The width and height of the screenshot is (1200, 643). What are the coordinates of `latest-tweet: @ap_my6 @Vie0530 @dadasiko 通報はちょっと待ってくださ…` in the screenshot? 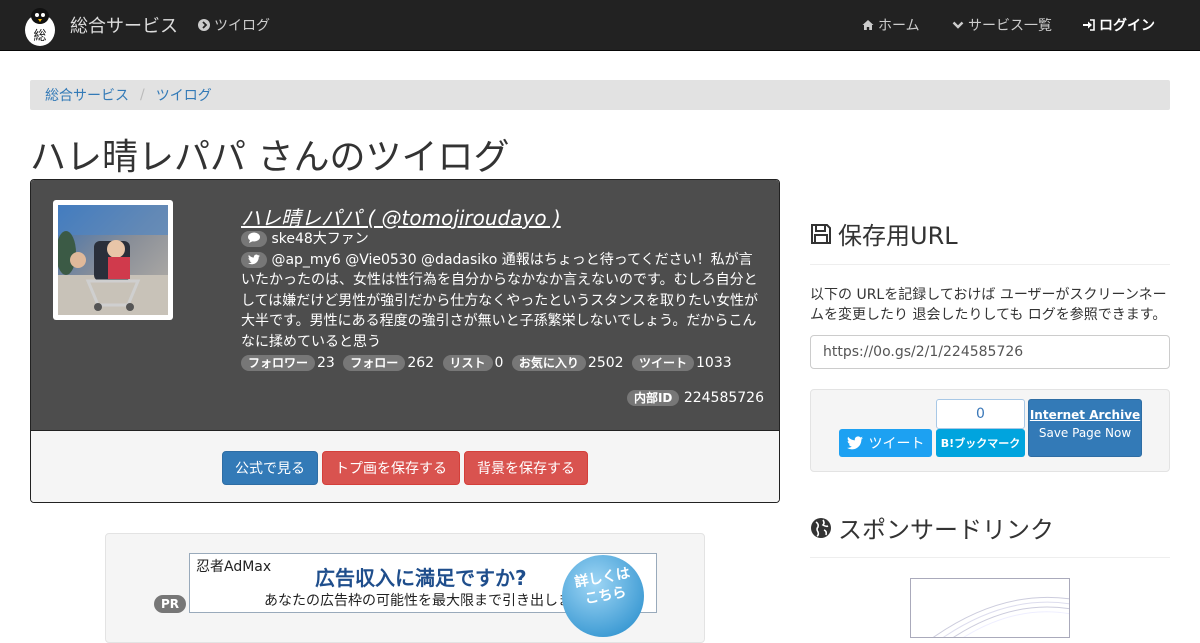 It's located at (503, 301).